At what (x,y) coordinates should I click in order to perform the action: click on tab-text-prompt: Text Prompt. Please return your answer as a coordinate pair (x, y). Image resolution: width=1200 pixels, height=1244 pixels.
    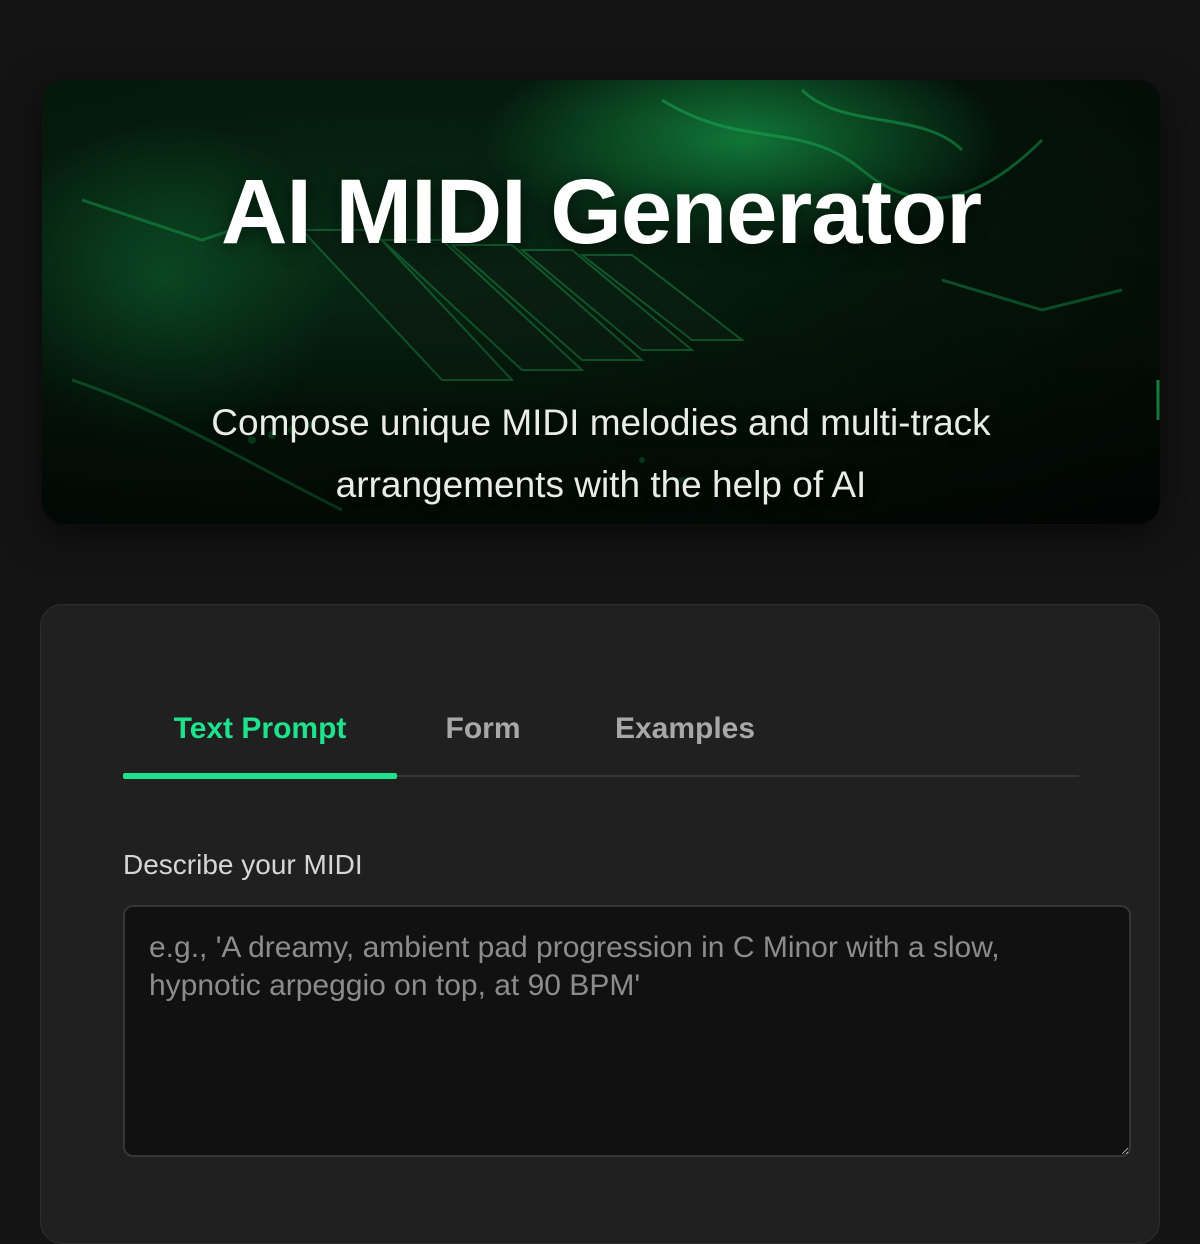
    Looking at the image, I should click on (260, 740).